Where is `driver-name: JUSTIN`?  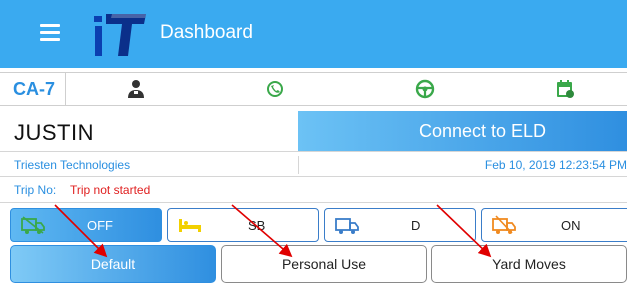 driver-name: JUSTIN is located at coordinates (54, 132).